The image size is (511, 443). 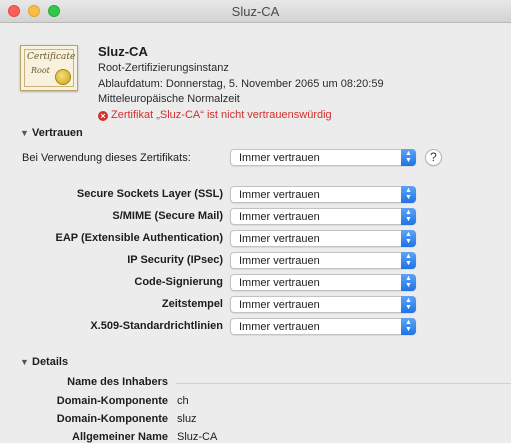 I want to click on trust-row-label: Secure Sockets Layer (SSL), so click(x=149, y=194).